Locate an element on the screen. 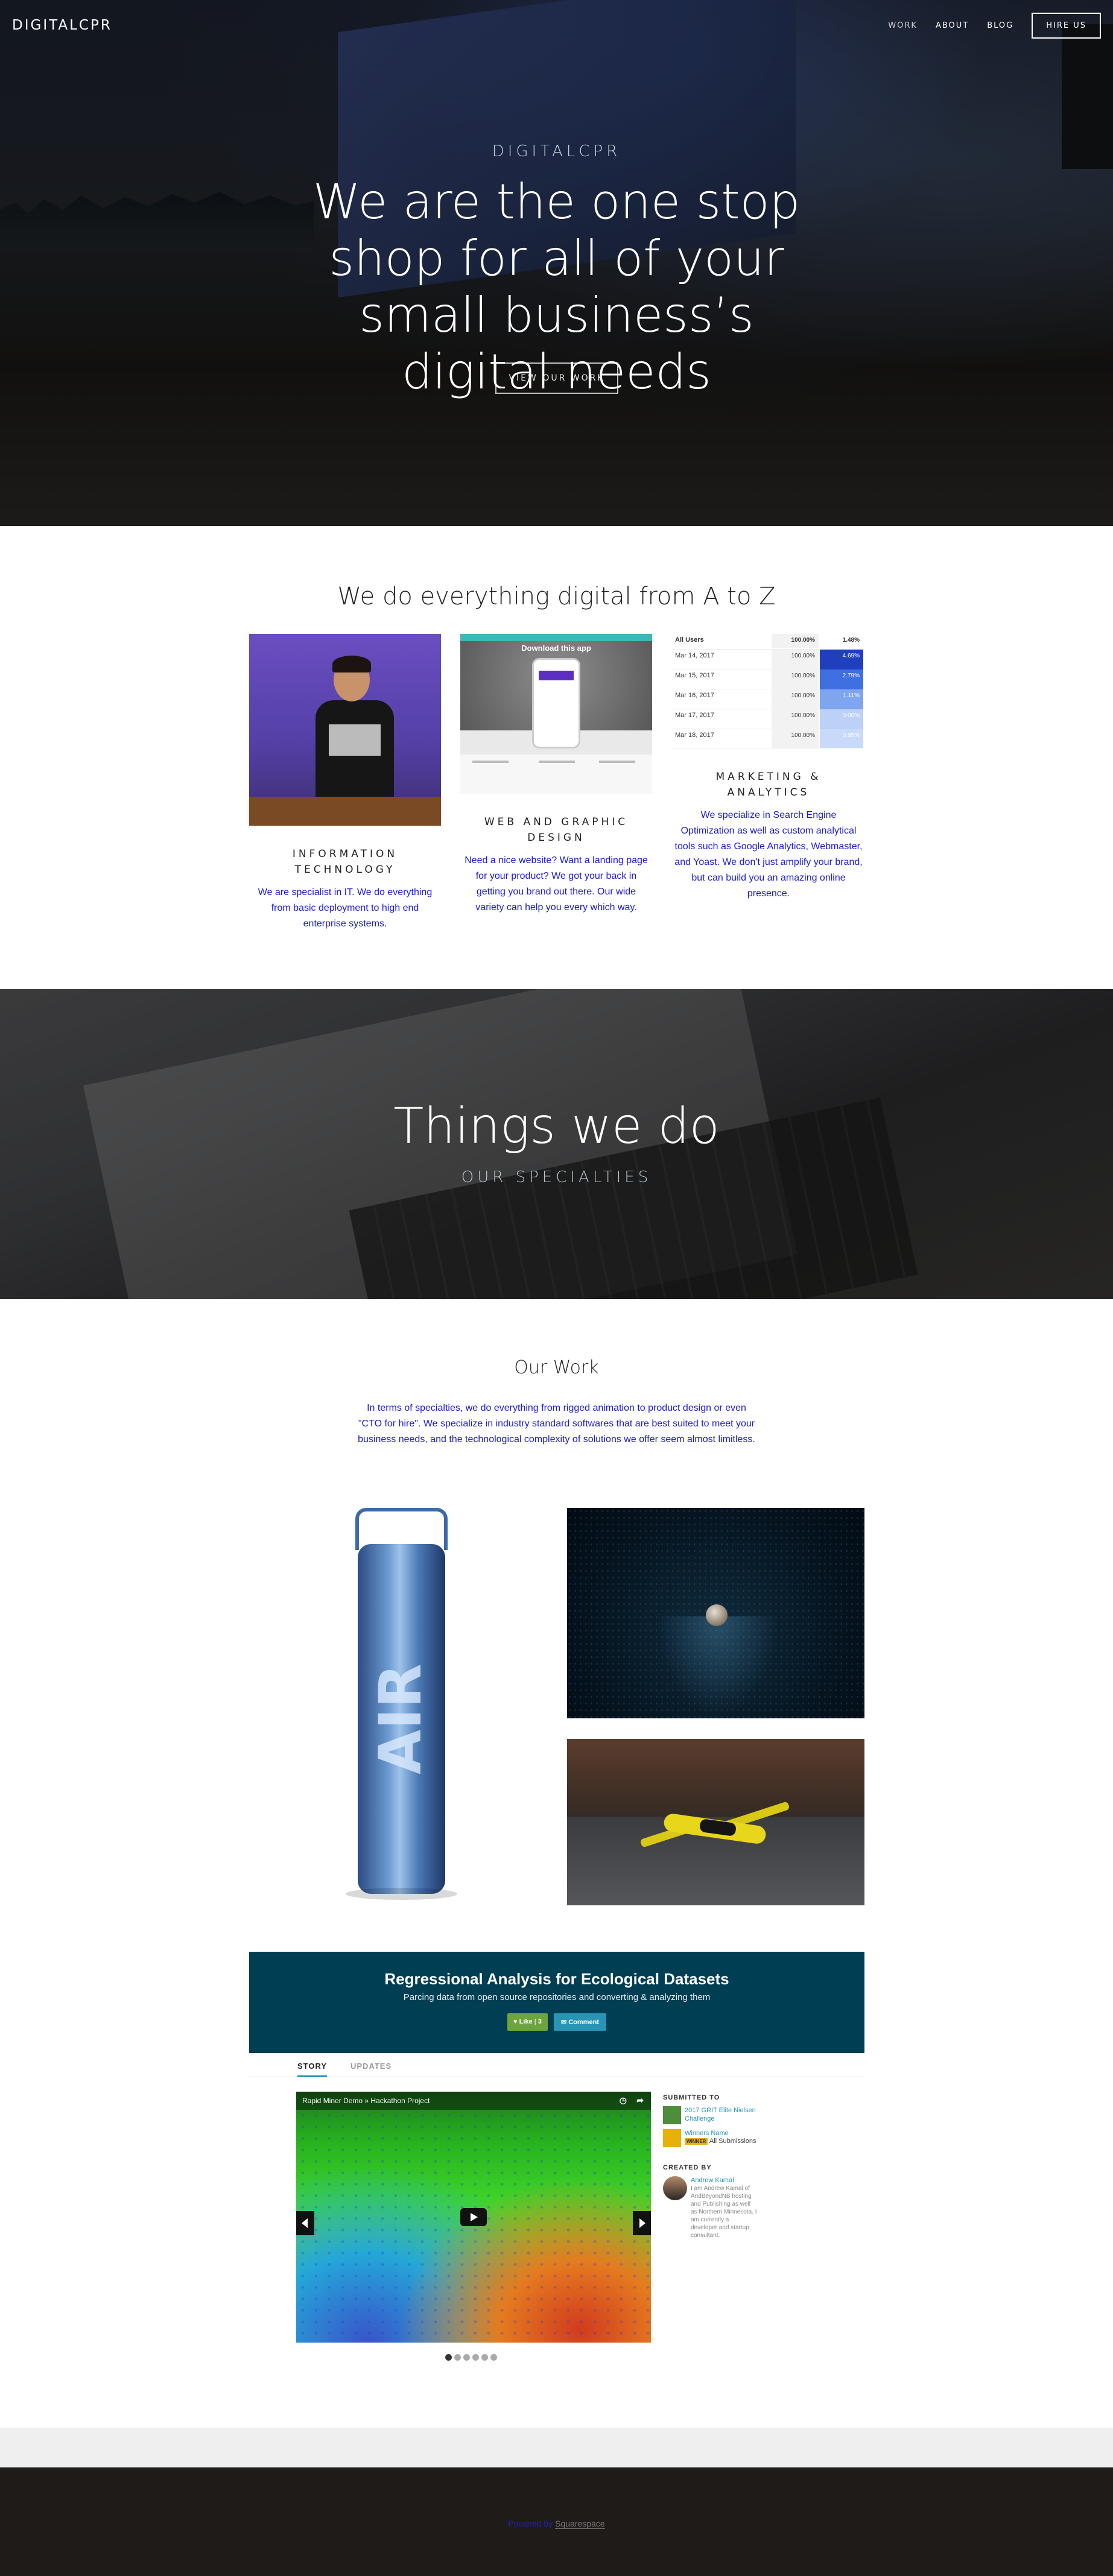 The width and height of the screenshot is (1113, 2576). analytics-row-value: 0.95% is located at coordinates (841, 738).